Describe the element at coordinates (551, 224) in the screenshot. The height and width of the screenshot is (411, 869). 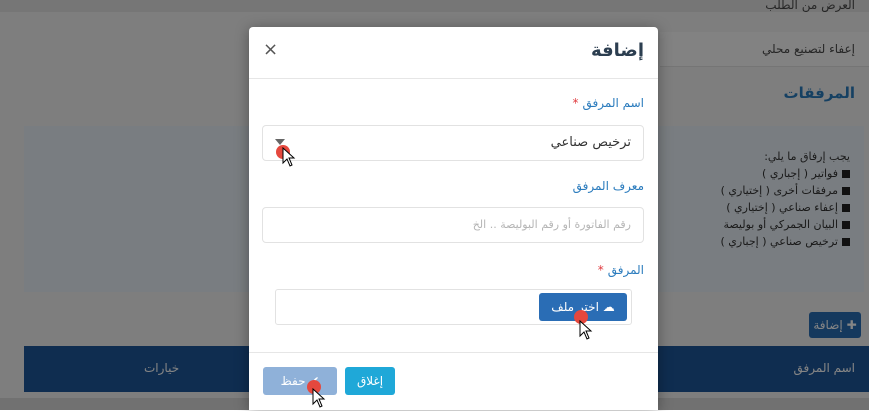
I see `attachment-id-placeholder: رقم الفاتورة أو رقم البوليصة .. الخ` at that location.